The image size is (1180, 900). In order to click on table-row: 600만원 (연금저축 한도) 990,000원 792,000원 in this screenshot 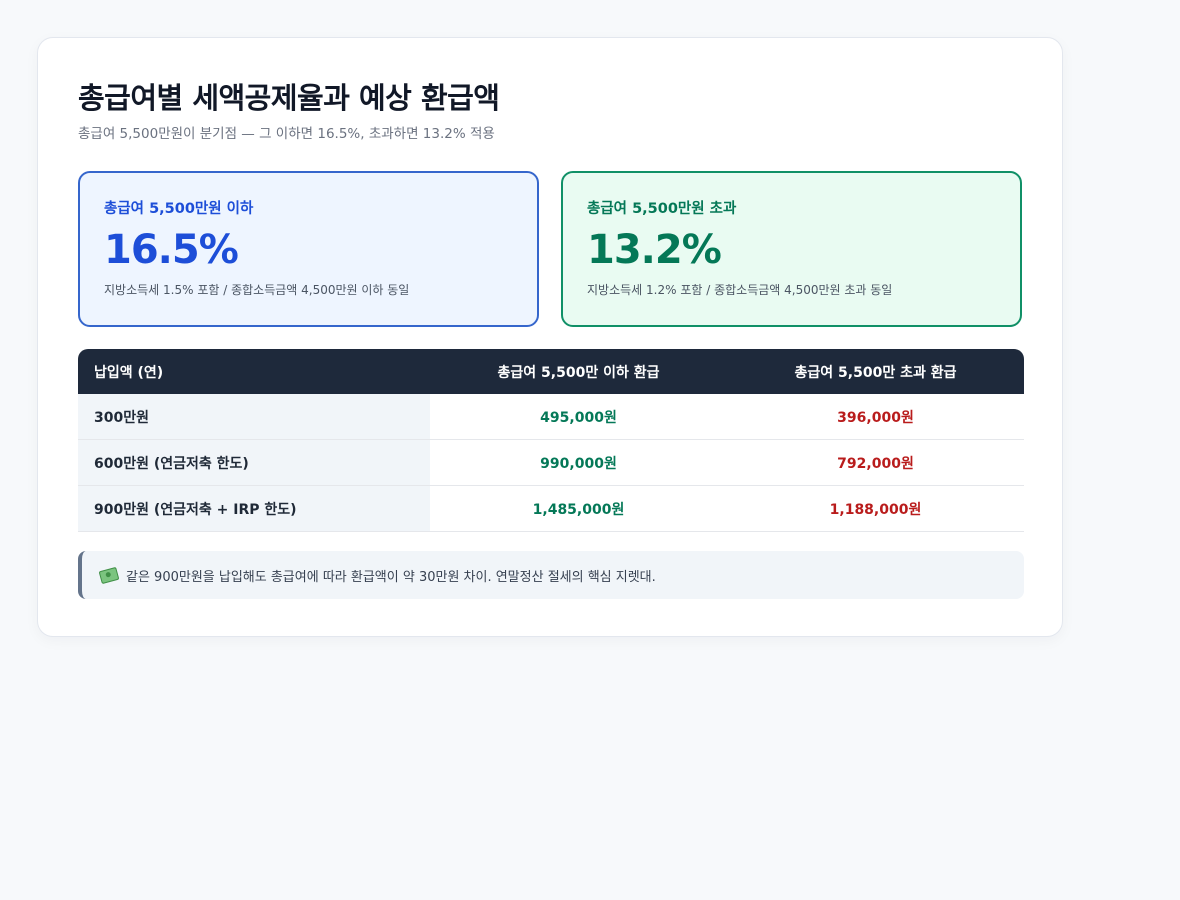, I will do `click(551, 462)`.